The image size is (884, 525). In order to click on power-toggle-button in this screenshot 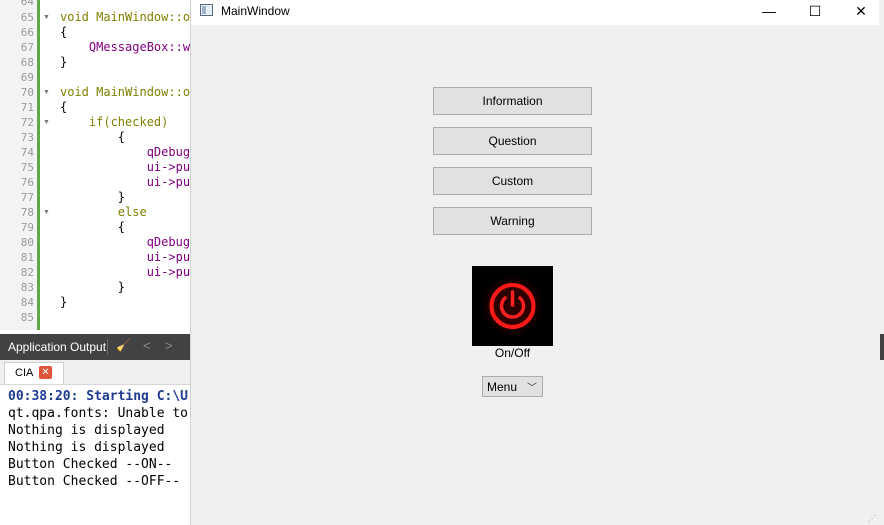, I will do `click(512, 306)`.